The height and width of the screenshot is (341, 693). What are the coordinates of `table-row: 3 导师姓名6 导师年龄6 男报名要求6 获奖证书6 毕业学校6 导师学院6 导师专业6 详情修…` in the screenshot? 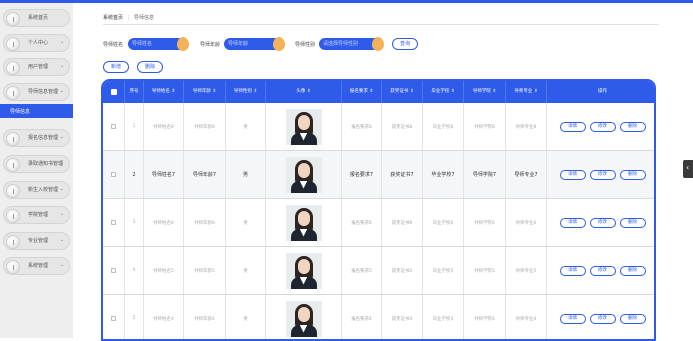 It's located at (378, 223).